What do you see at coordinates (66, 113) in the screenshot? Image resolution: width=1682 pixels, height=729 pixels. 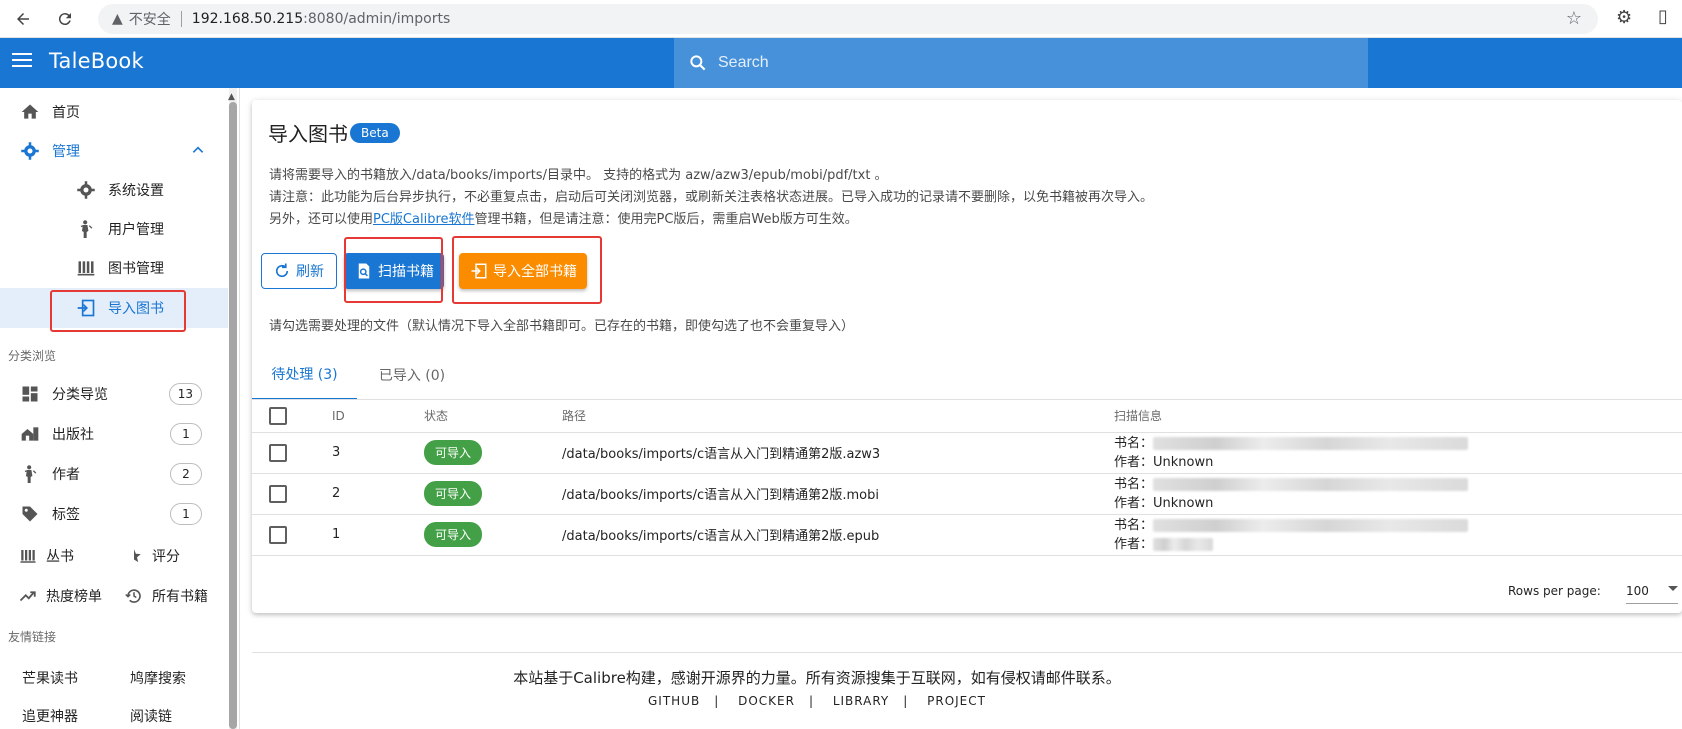 I see `sidebar-item-label: 首页` at bounding box center [66, 113].